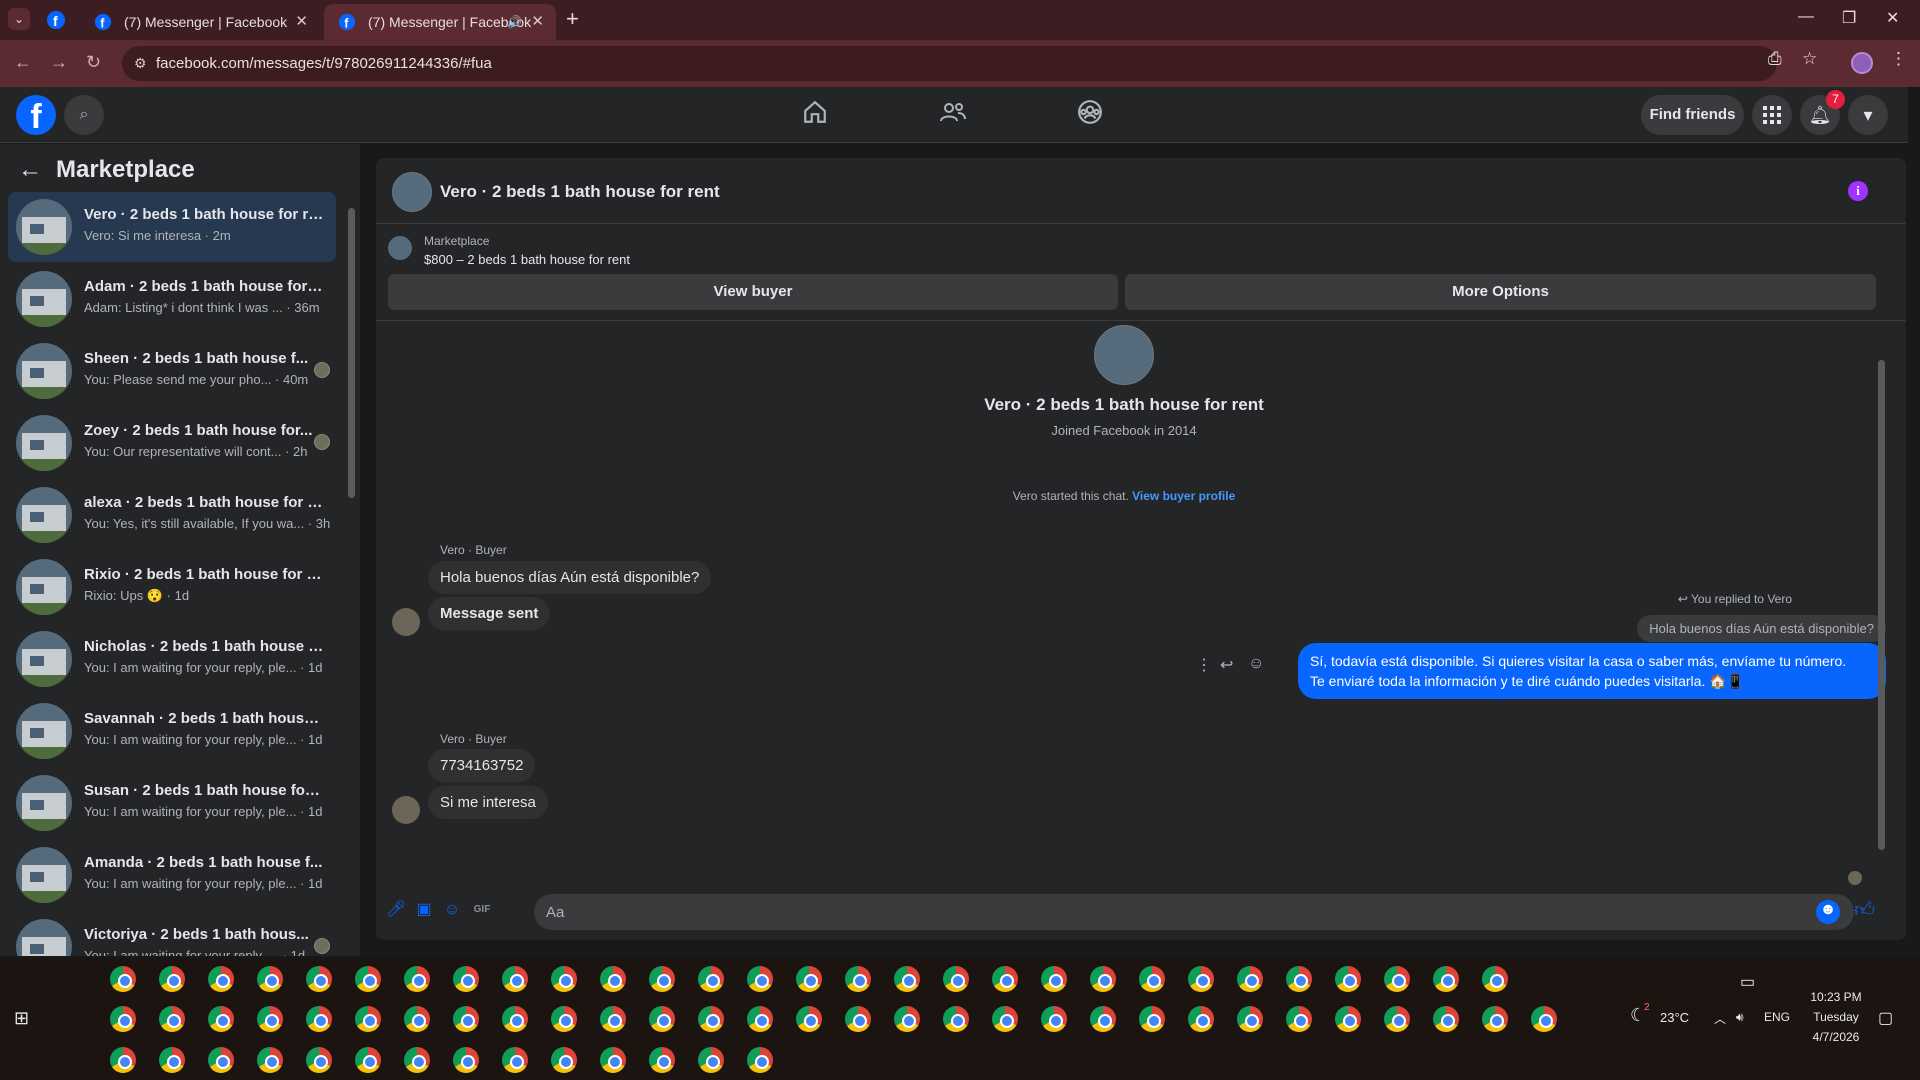 Image resolution: width=1920 pixels, height=1080 pixels. I want to click on site-settings-icon: ⚙, so click(140, 63).